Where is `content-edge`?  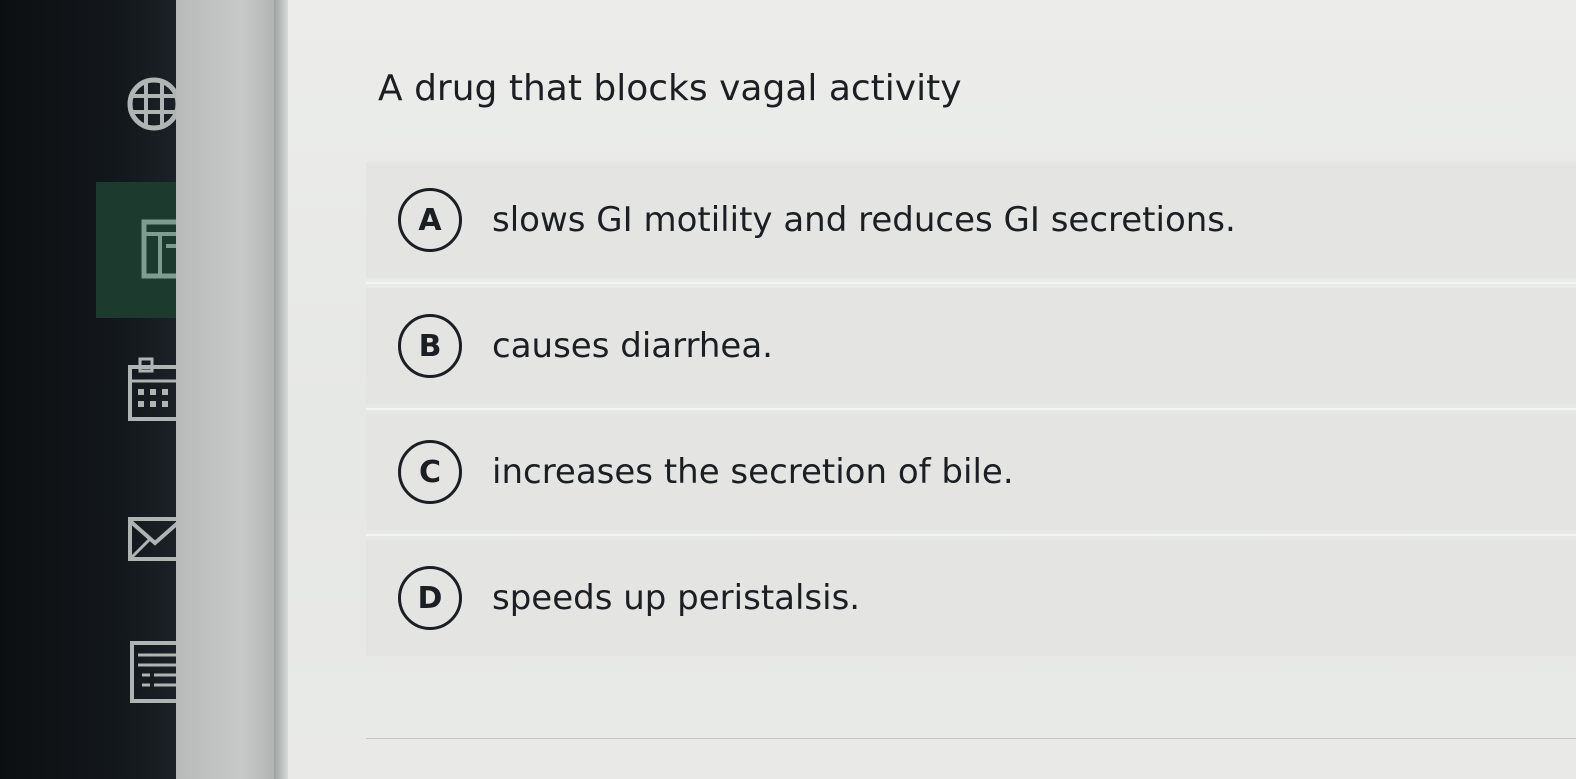
content-edge is located at coordinates (281, 389).